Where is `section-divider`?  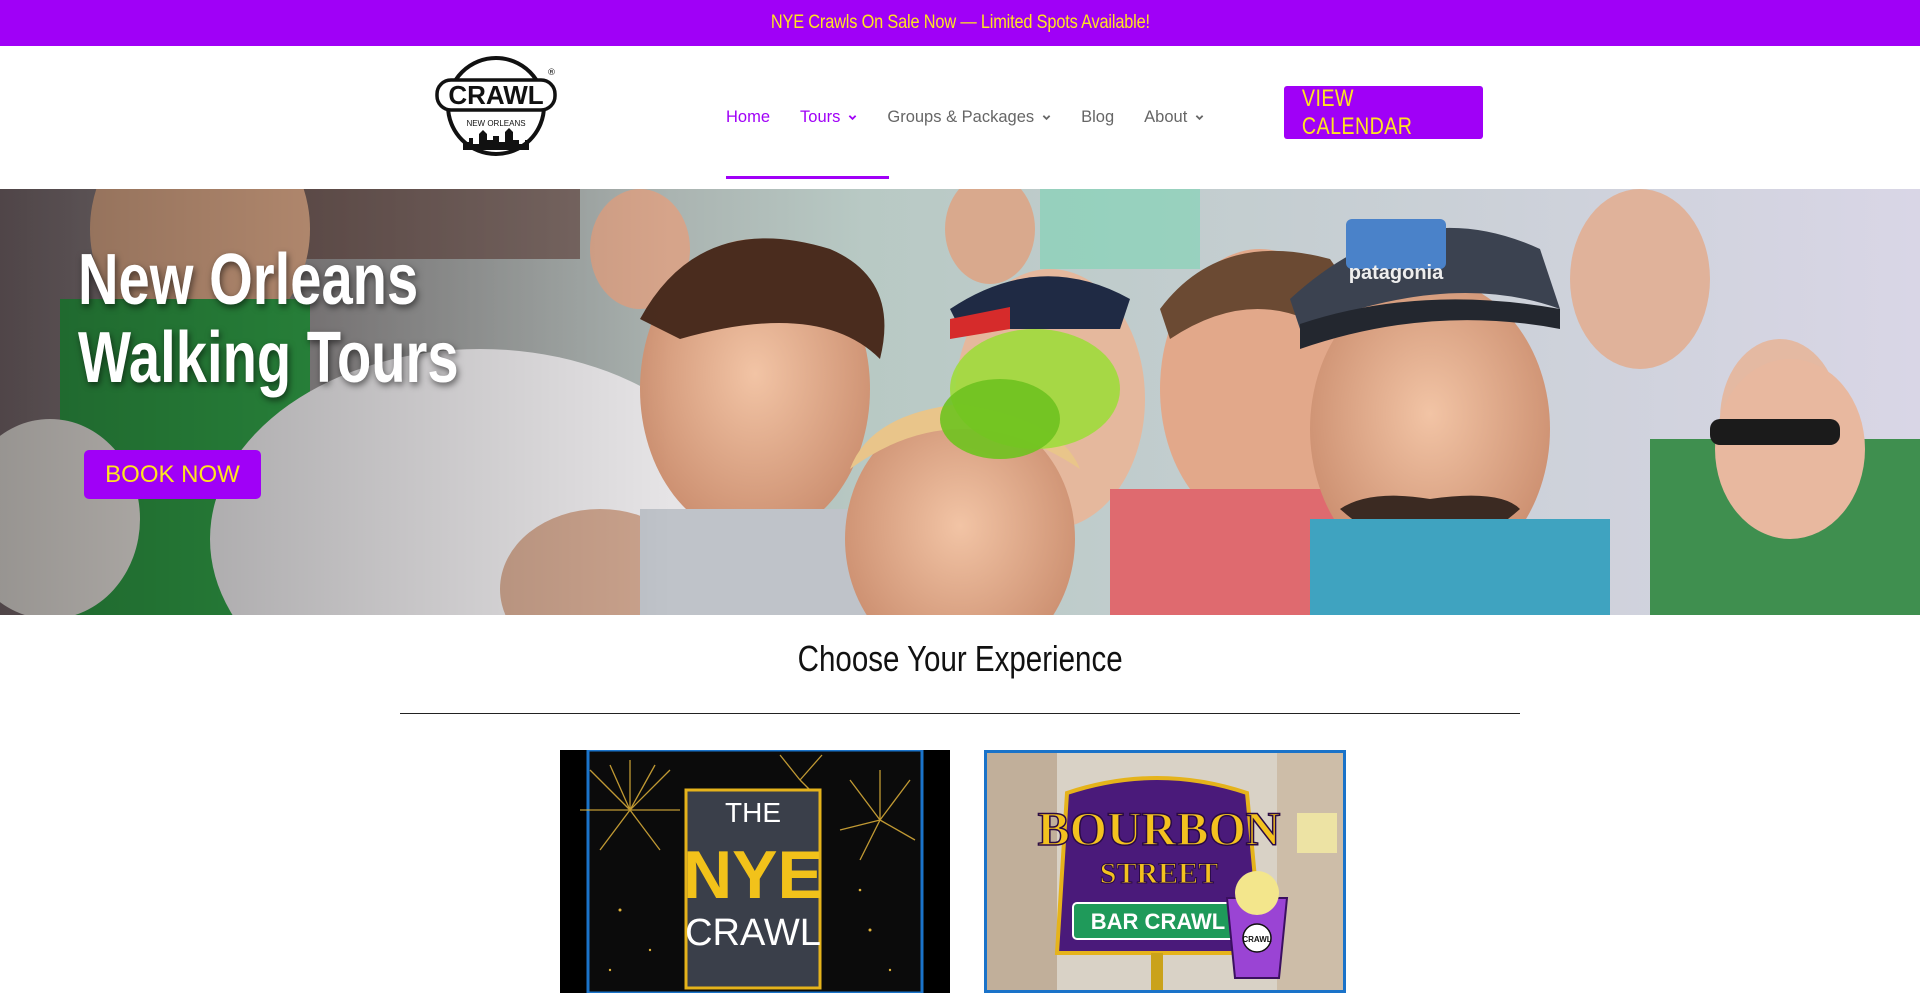
section-divider is located at coordinates (960, 713).